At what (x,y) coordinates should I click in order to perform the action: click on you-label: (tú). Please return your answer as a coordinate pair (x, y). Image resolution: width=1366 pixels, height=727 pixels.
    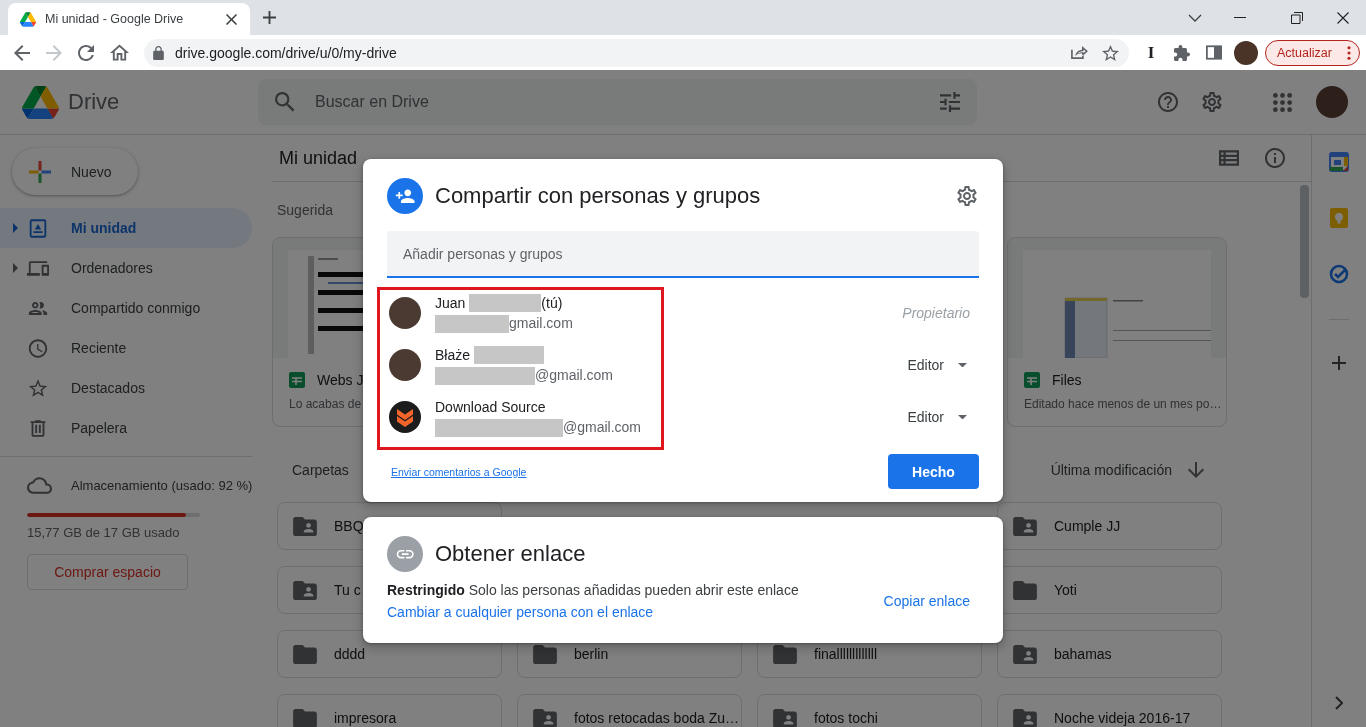
    Looking at the image, I should click on (552, 303).